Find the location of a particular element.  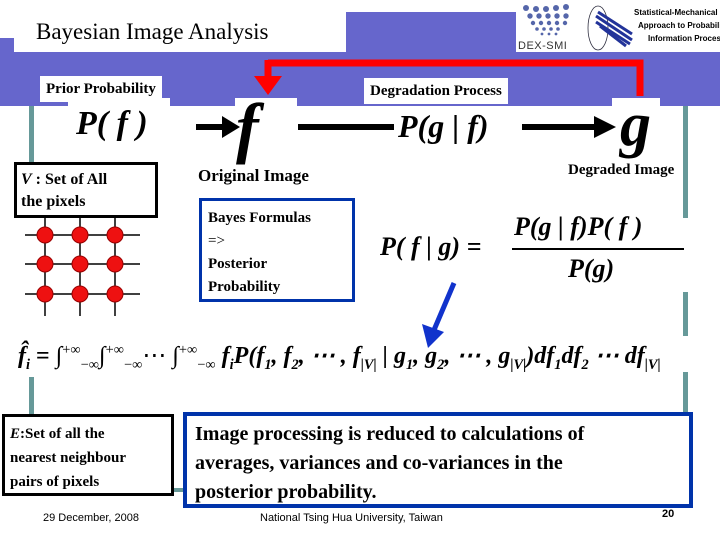

degraded-image-symbol: g is located at coordinates (635, 125).